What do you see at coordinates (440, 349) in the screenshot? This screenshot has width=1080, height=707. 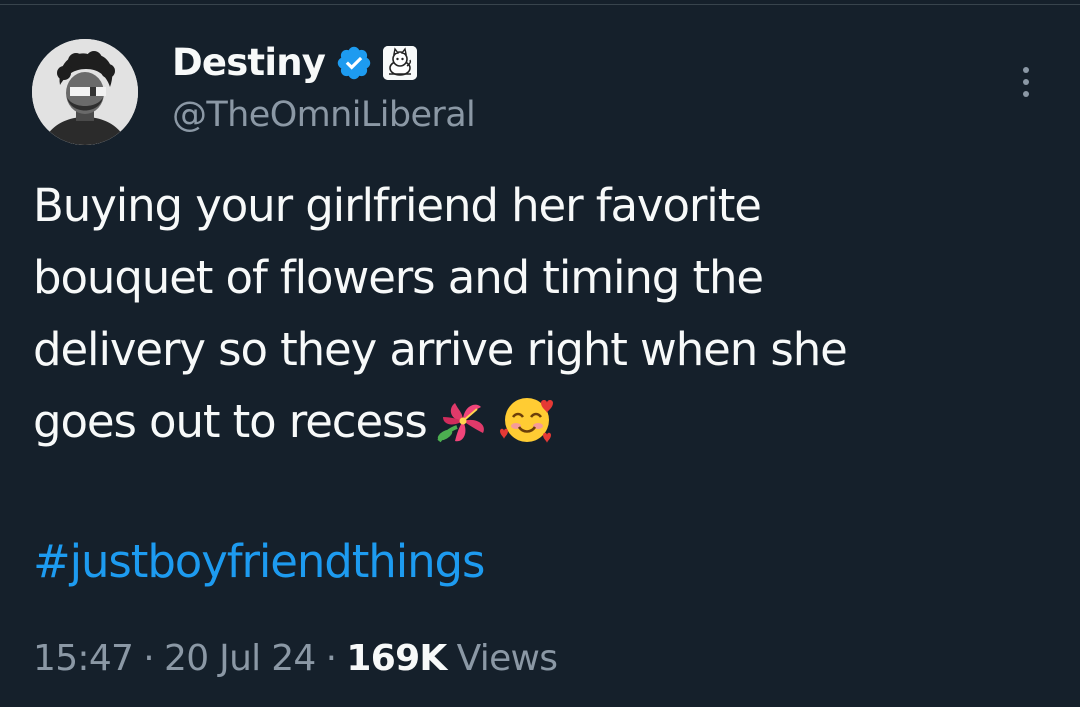 I see `tweet-text-line: delivery so they arrive right when she` at bounding box center [440, 349].